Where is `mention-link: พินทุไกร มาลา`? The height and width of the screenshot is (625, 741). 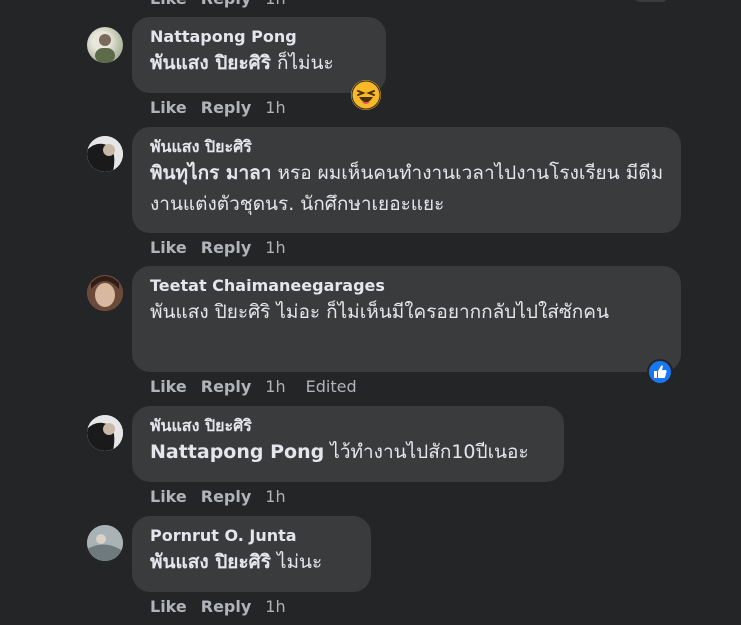
mention-link: พินทุไกร มาลา is located at coordinates (210, 173).